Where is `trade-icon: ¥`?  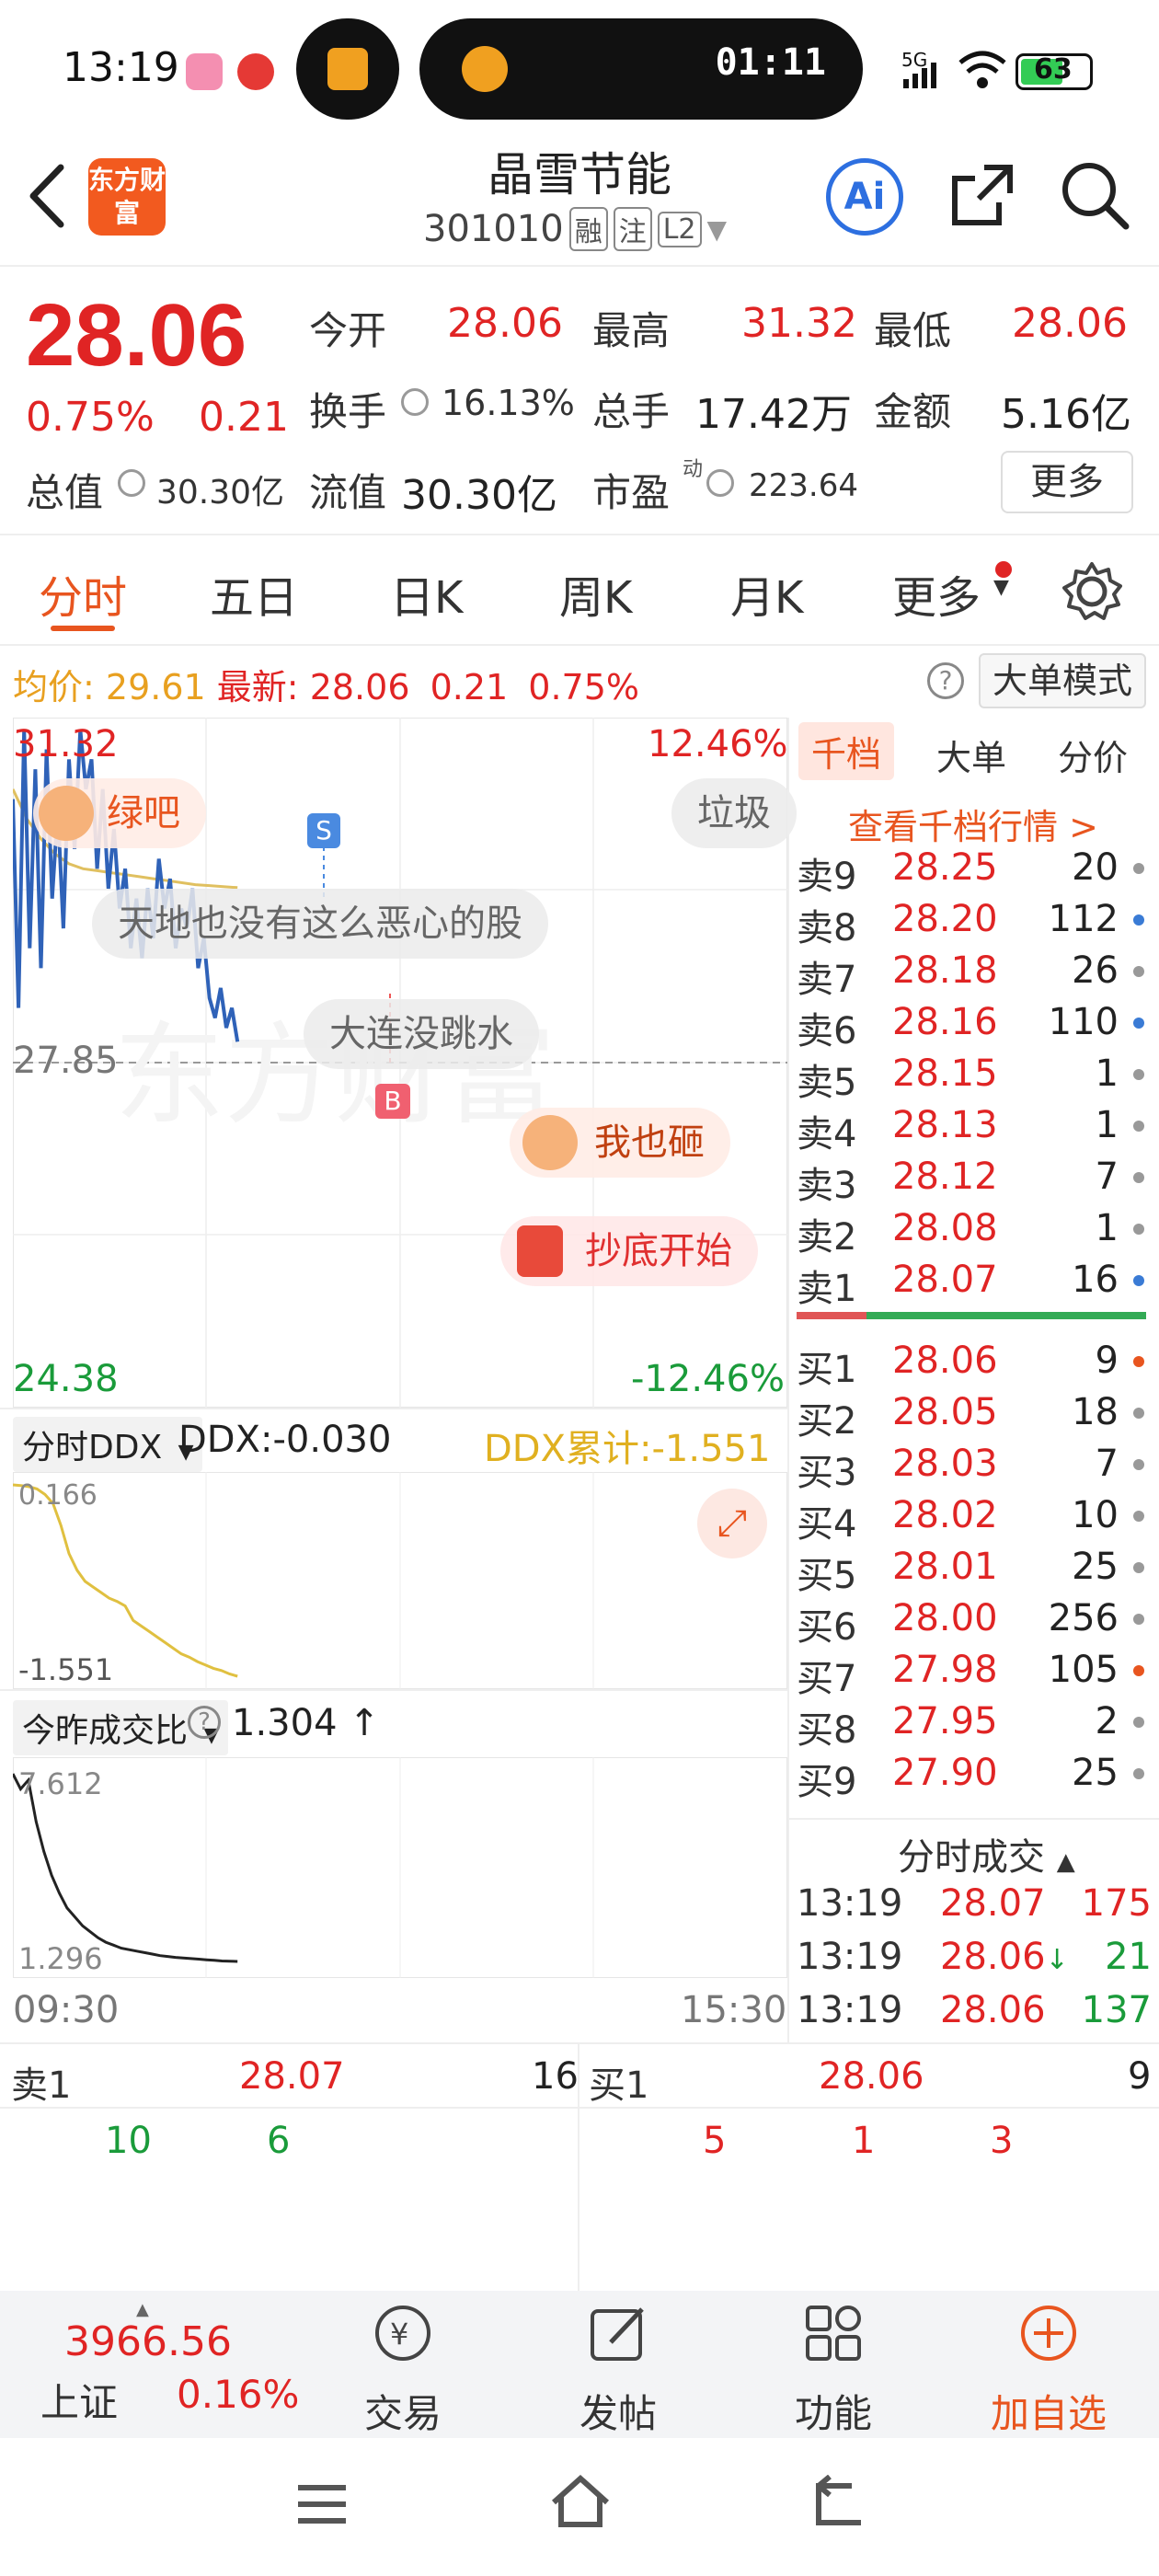 trade-icon: ¥ is located at coordinates (402, 2333).